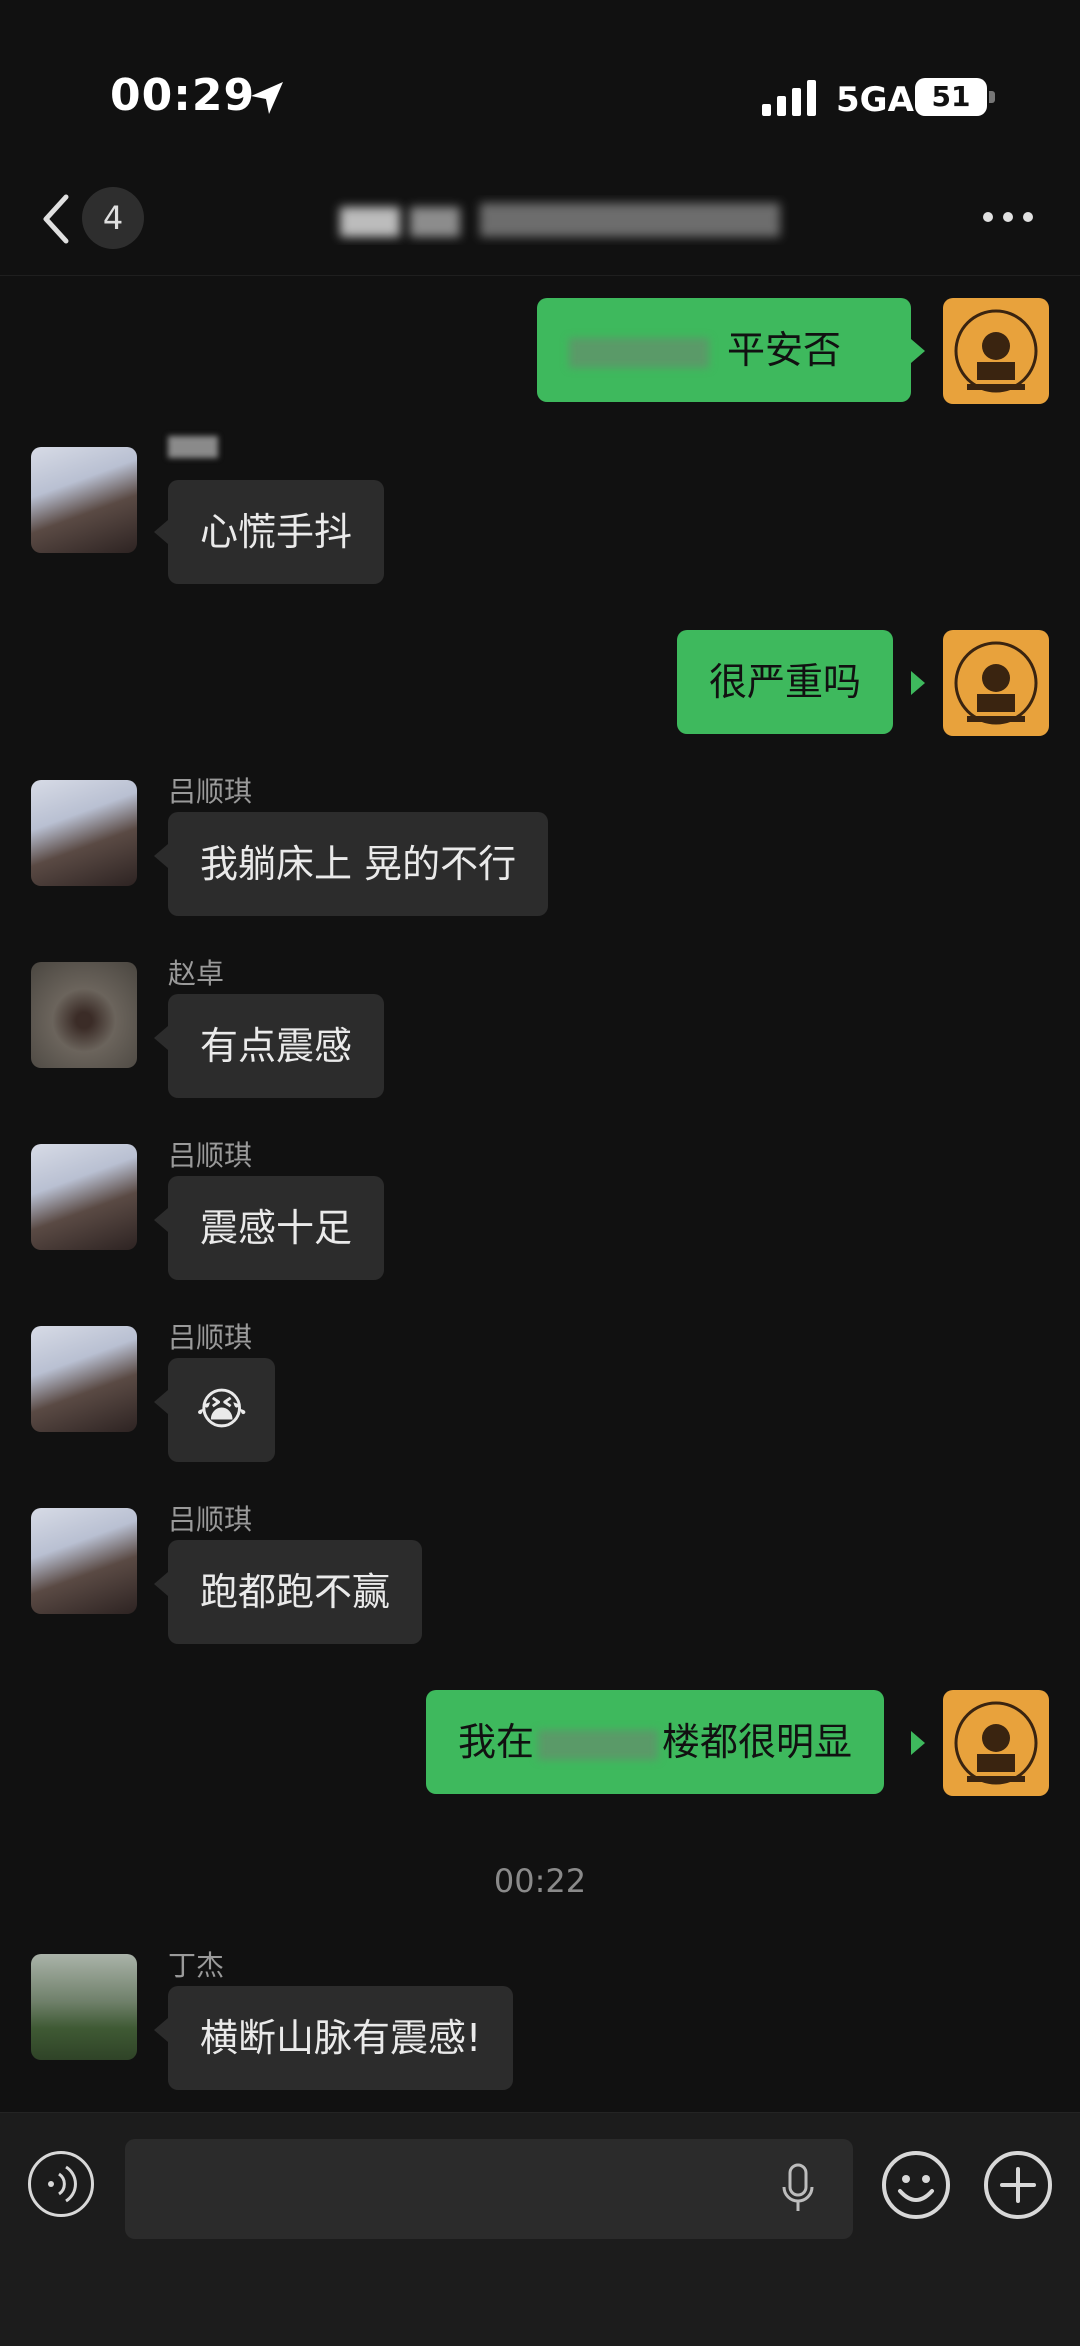 This screenshot has width=1080, height=2346. What do you see at coordinates (757, 1742) in the screenshot?
I see `message-text-after: 楼都很明显` at bounding box center [757, 1742].